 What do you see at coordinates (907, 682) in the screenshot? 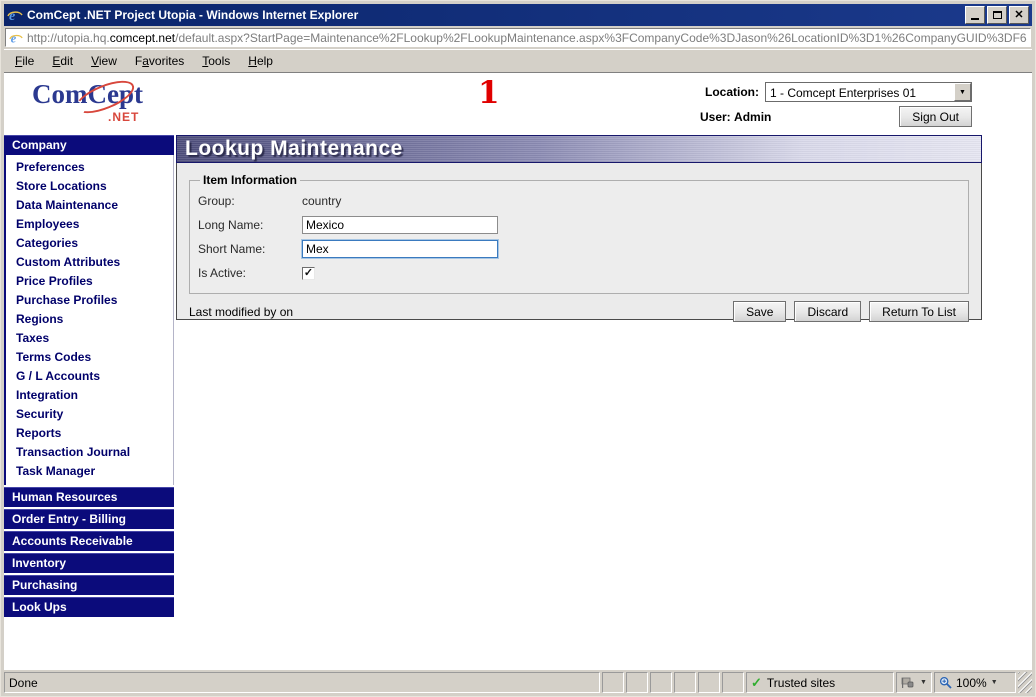
I see `security-zone-icon` at bounding box center [907, 682].